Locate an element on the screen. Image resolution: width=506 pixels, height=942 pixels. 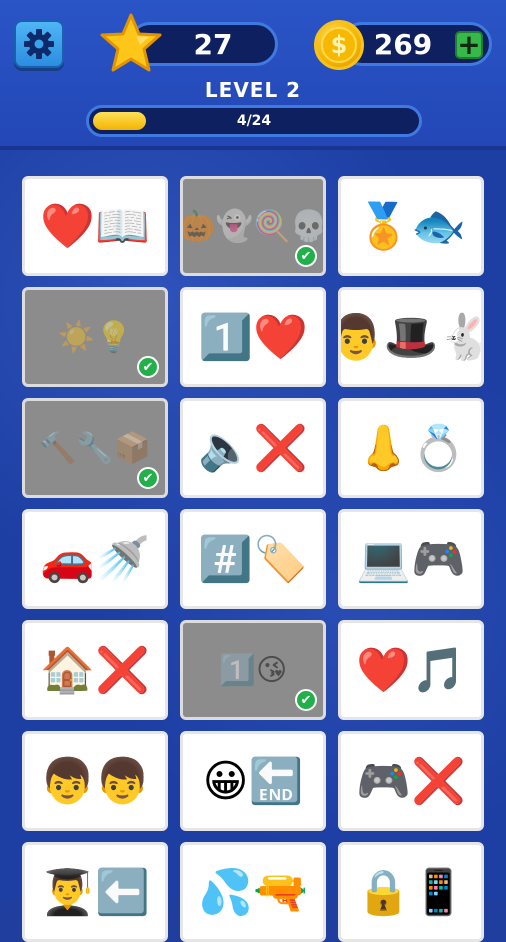
puzzle-card: 😀🔚 is located at coordinates (253, 781).